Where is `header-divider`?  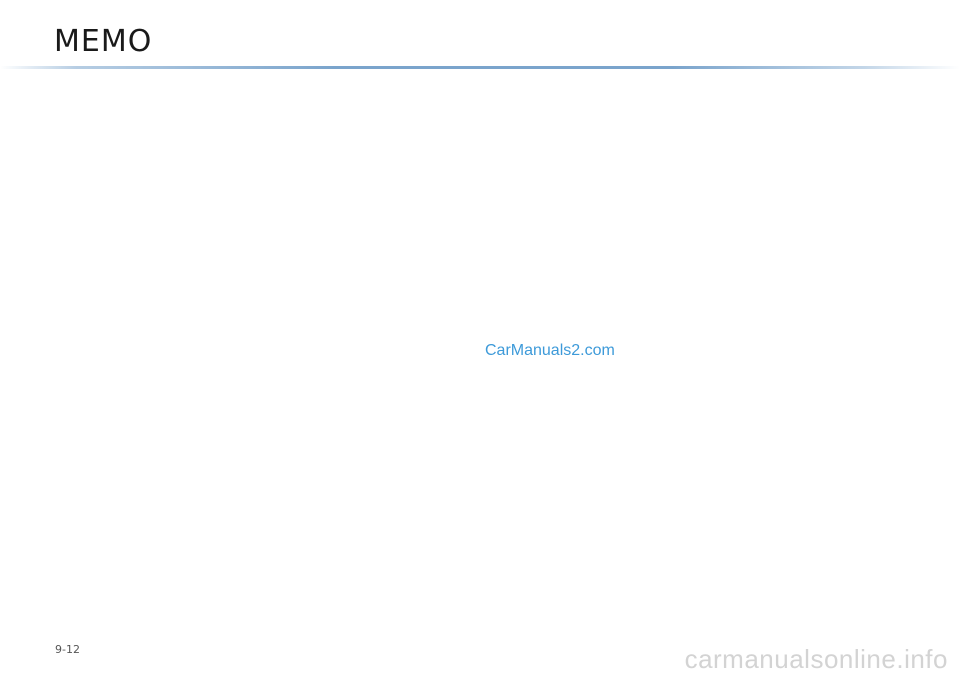
header-divider is located at coordinates (480, 67).